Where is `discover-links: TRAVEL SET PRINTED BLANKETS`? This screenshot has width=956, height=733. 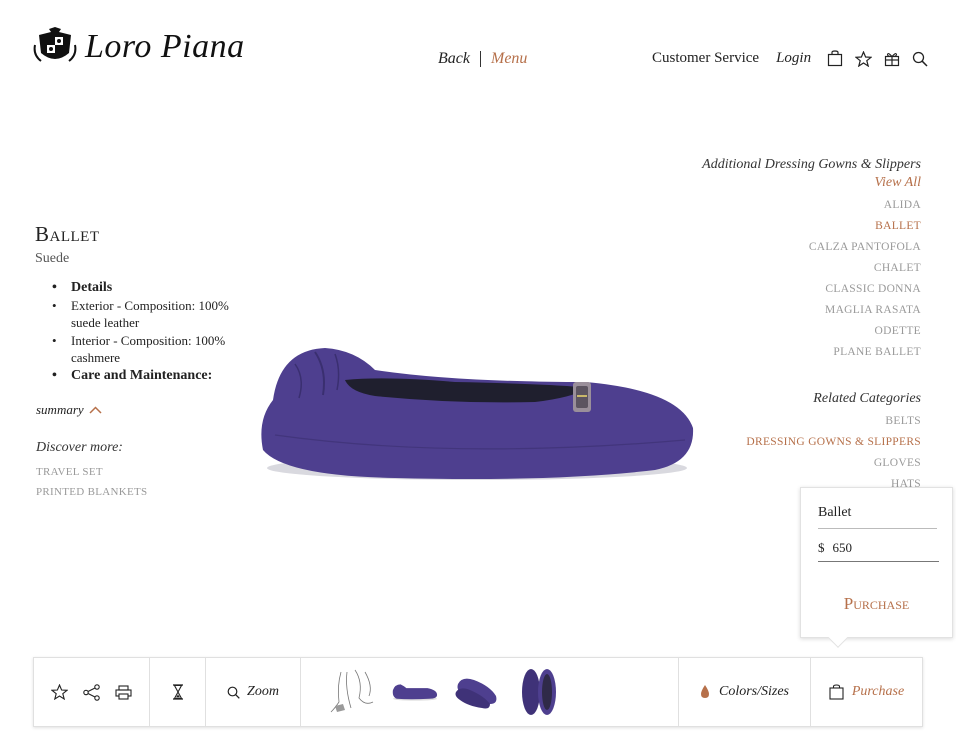
discover-links: TRAVEL SET PRINTED BLANKETS is located at coordinates (91, 482).